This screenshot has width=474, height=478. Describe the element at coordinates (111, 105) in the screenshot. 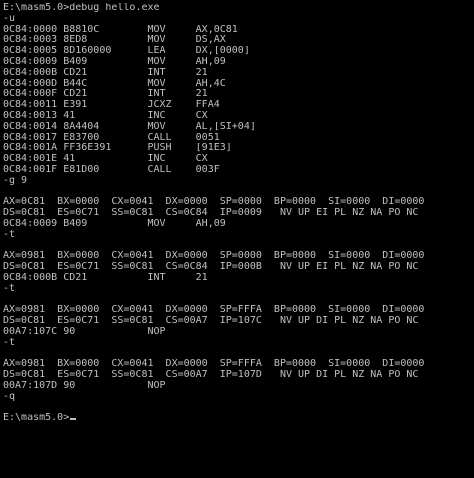

I see `disassembly-line: 0C84:0011 E391 JCXZ FFA4` at that location.